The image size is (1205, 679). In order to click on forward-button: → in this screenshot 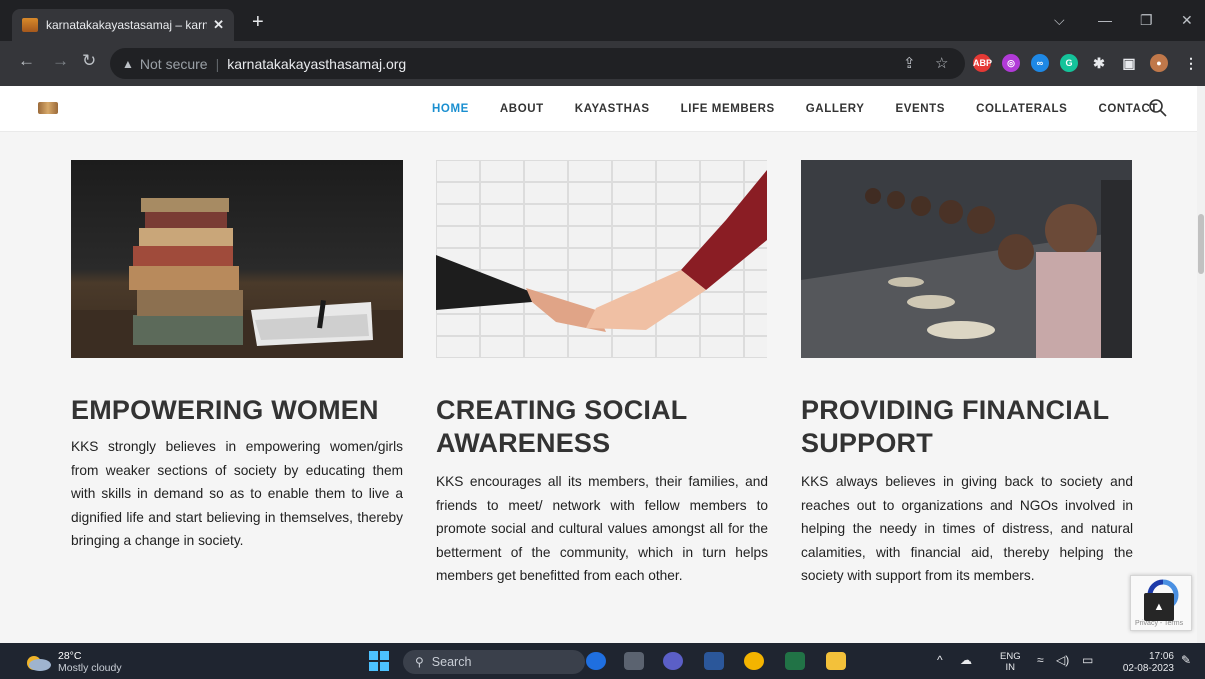, I will do `click(60, 61)`.